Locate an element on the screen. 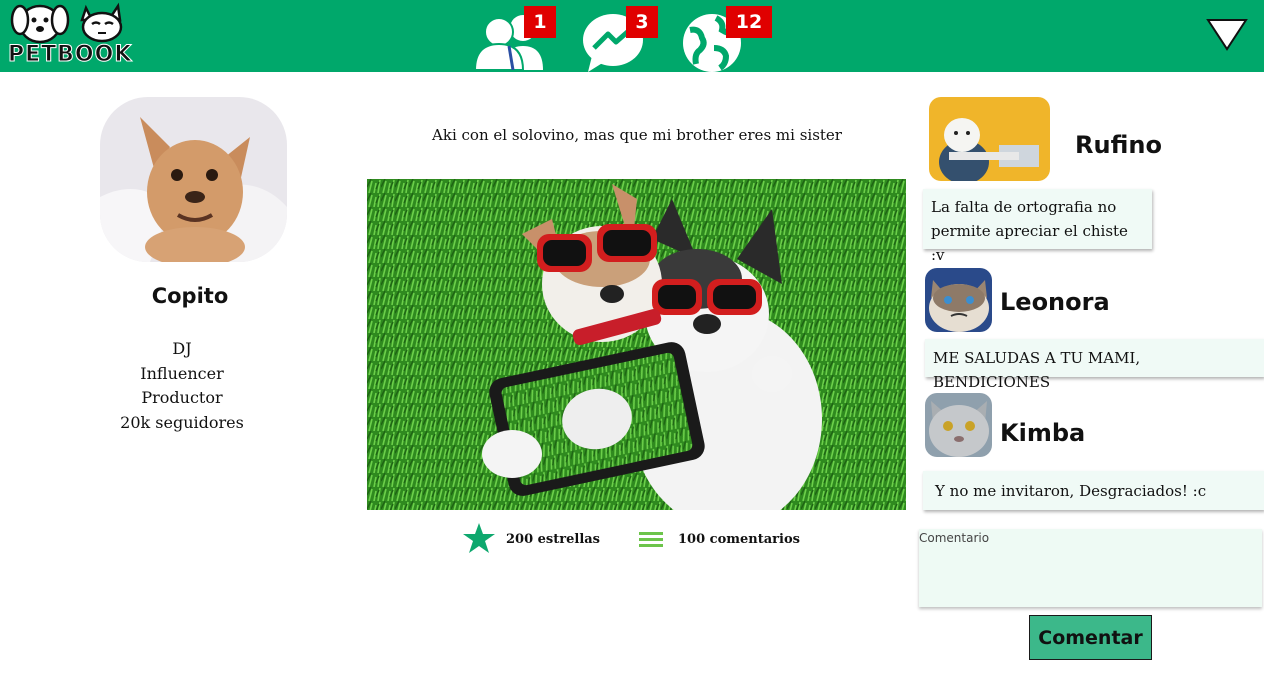 This screenshot has height=692, width=1264. leonora-avatar is located at coordinates (958, 300).